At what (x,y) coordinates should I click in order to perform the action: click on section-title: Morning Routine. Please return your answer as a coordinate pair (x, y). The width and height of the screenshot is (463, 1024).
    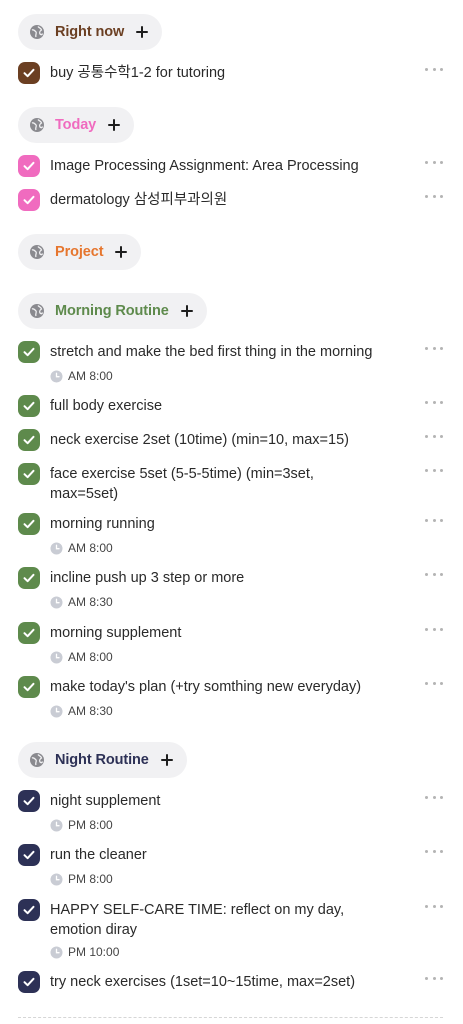
    Looking at the image, I should click on (112, 311).